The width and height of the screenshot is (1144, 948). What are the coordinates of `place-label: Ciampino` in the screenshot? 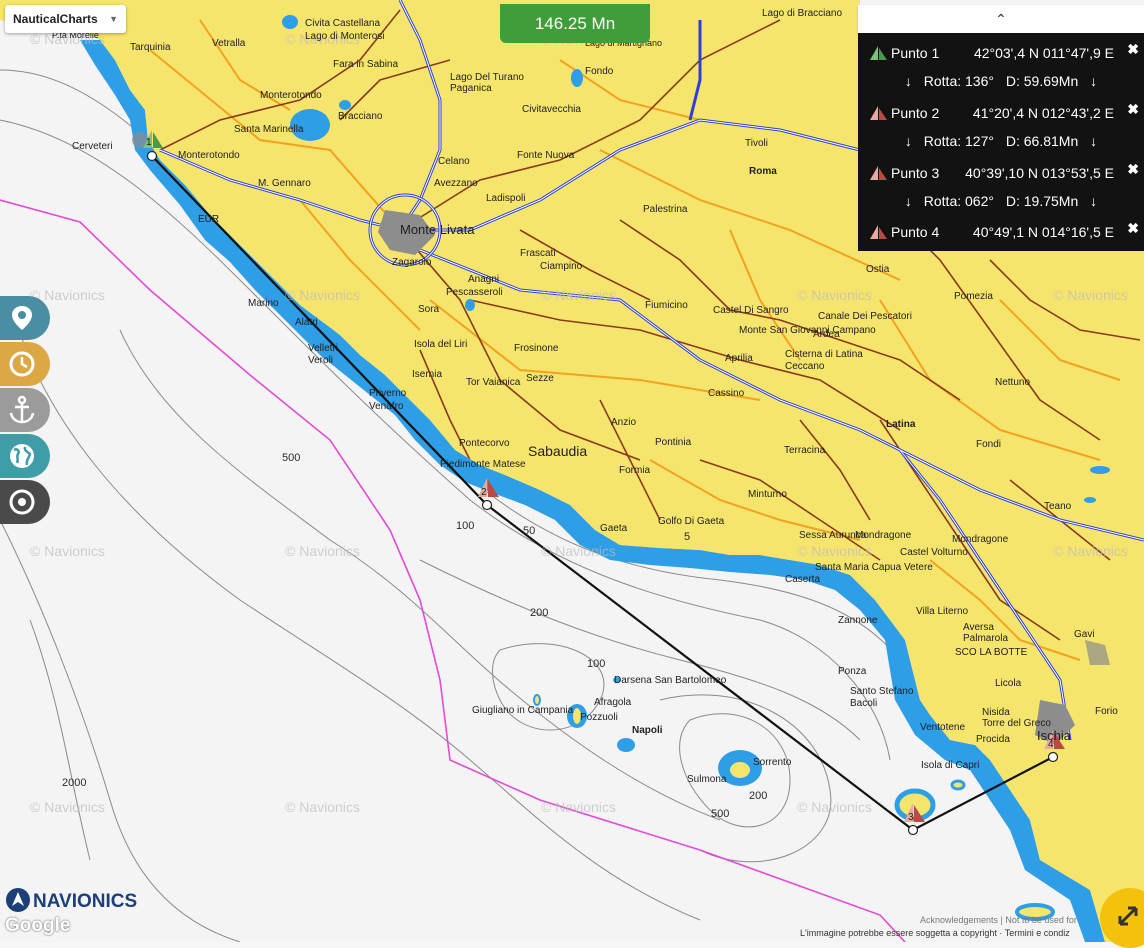 It's located at (561, 266).